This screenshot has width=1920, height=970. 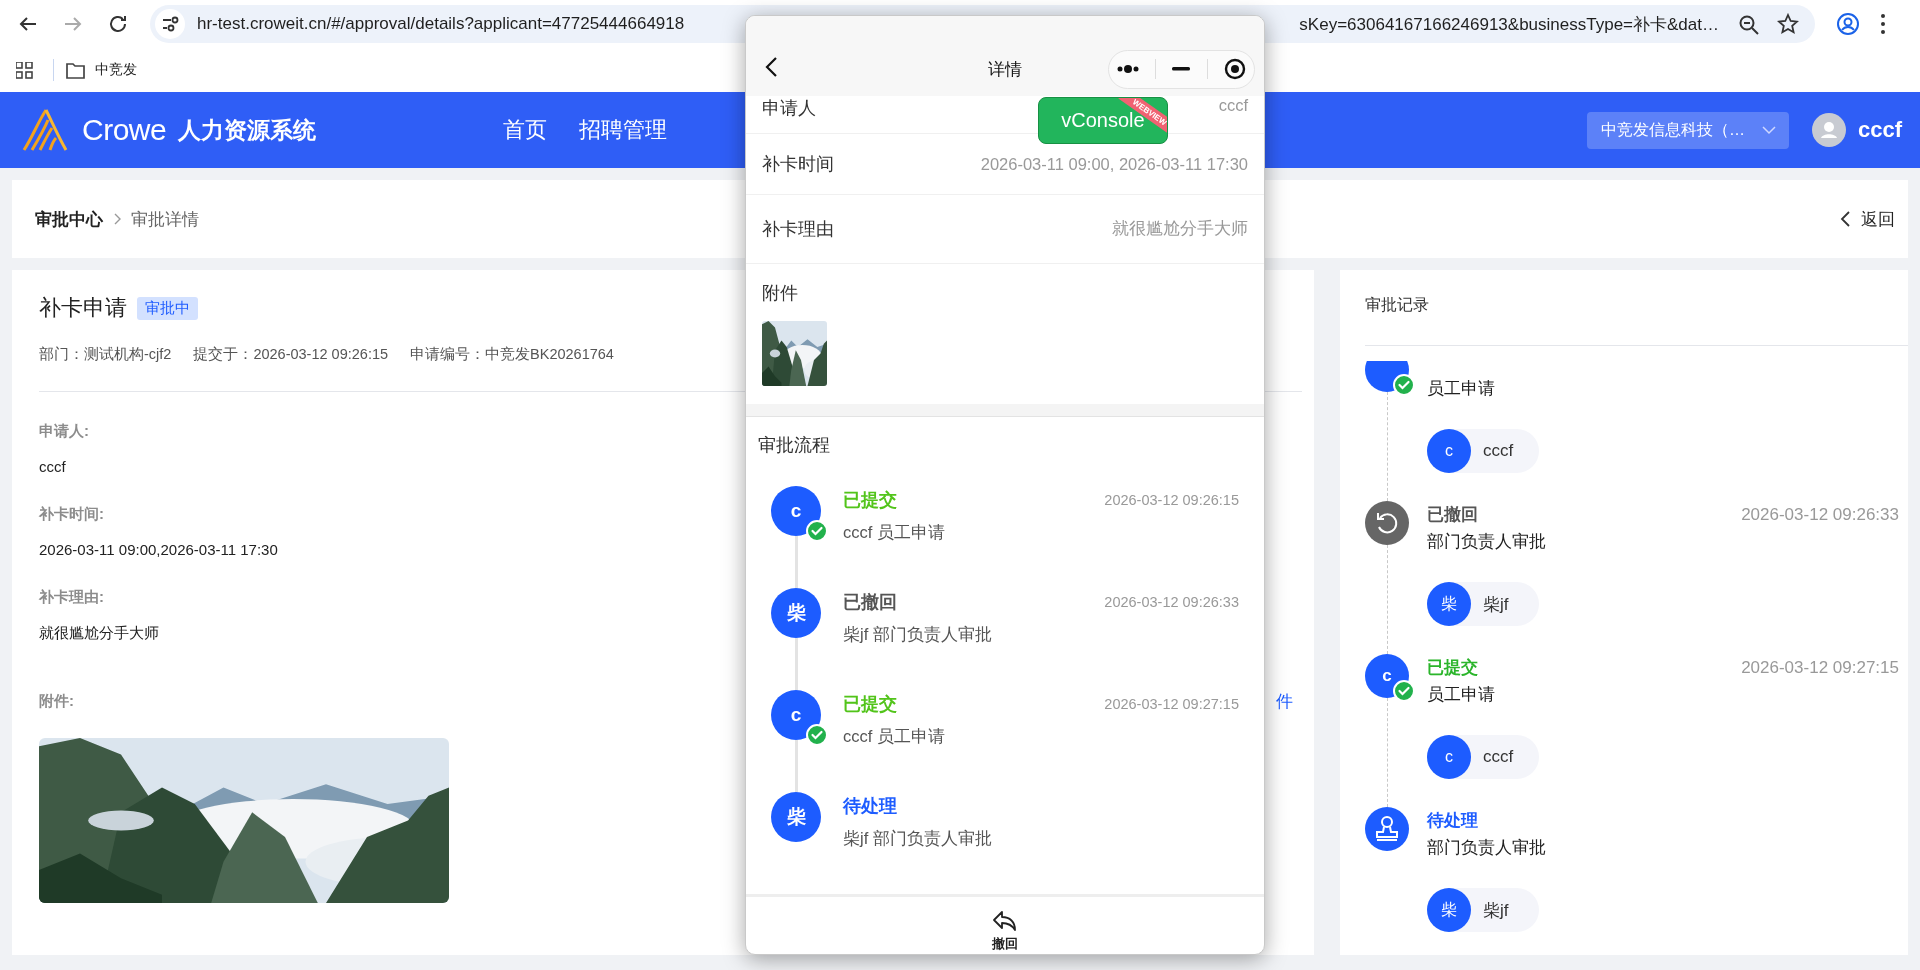 I want to click on field-label: 补卡理由:, so click(x=71, y=597).